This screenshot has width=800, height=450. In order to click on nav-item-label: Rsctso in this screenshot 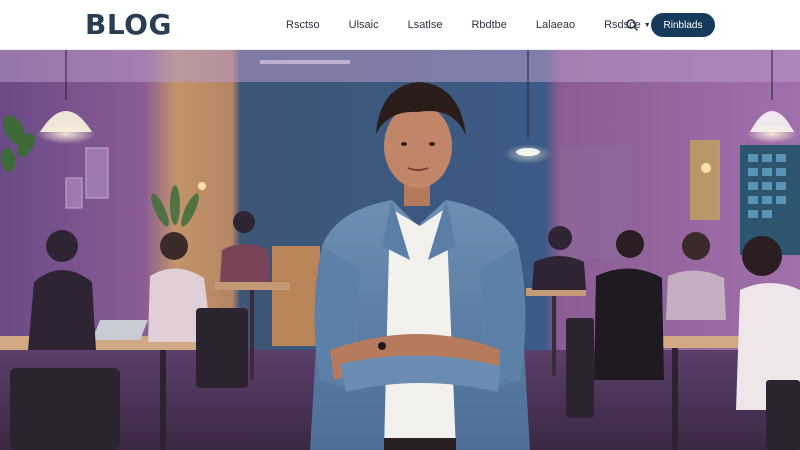, I will do `click(303, 25)`.